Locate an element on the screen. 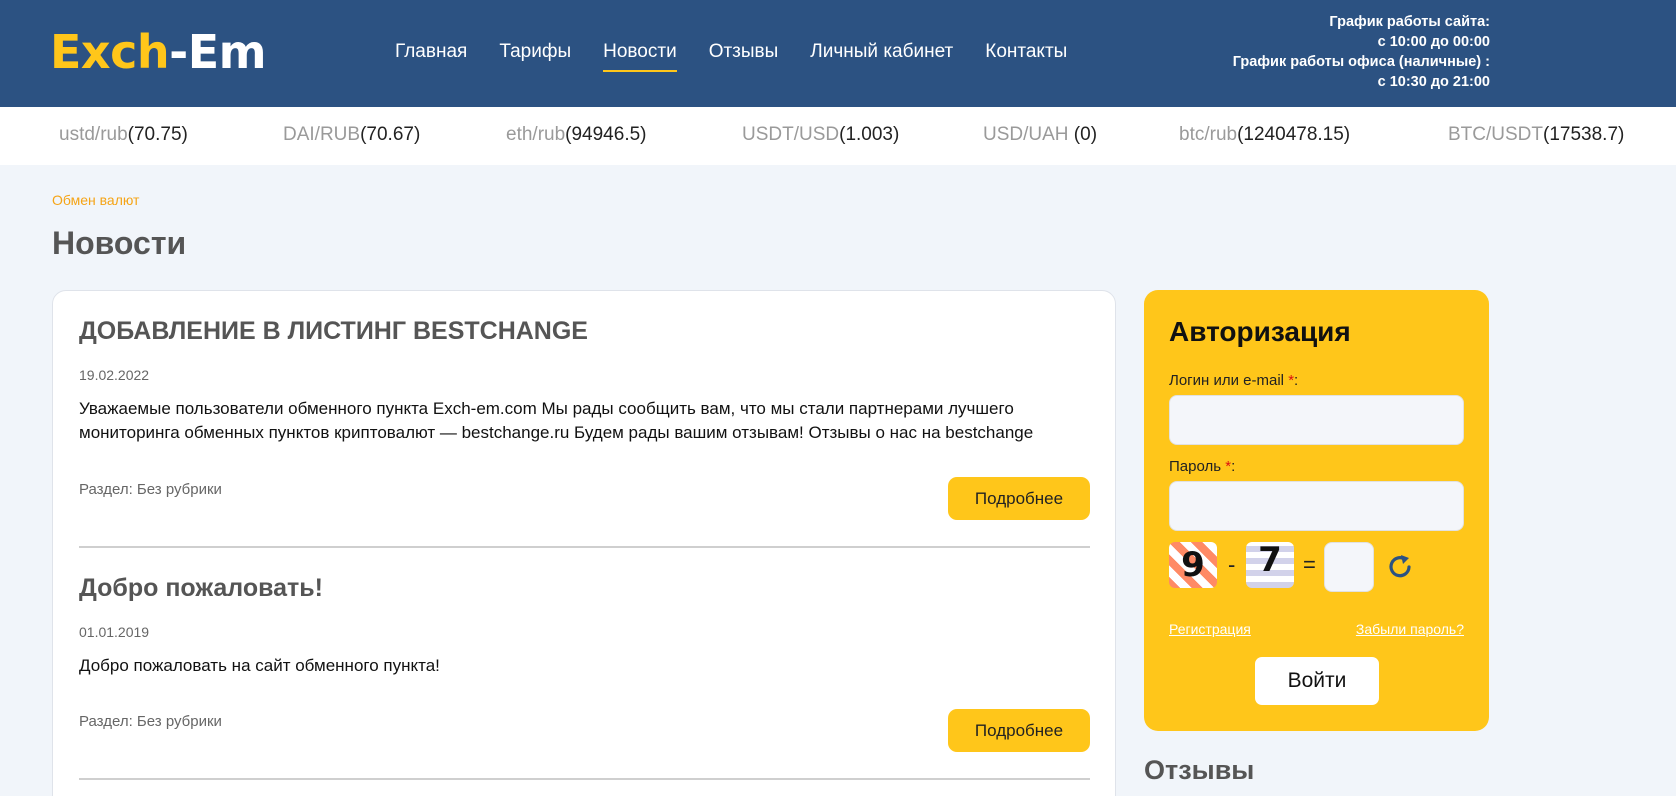 Image resolution: width=1676 pixels, height=796 pixels. ticker-pair: USD/UAH is located at coordinates (1028, 134).